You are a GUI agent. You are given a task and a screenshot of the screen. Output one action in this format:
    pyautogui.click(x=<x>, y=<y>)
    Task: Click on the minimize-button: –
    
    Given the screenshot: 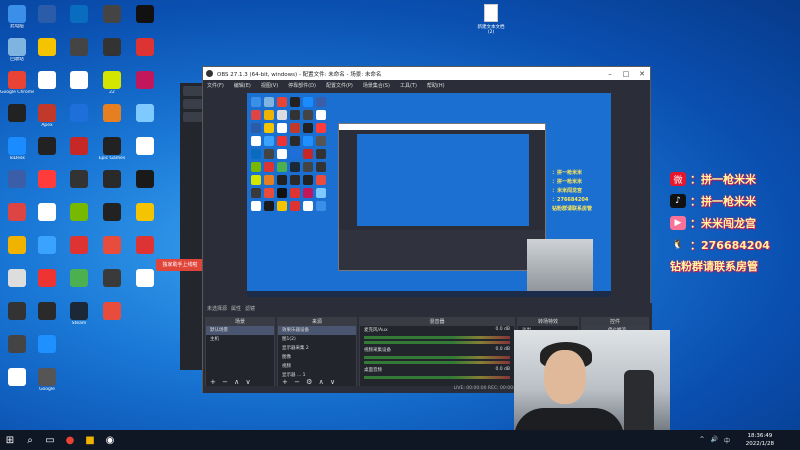 What is the action you would take?
    pyautogui.click(x=610, y=74)
    